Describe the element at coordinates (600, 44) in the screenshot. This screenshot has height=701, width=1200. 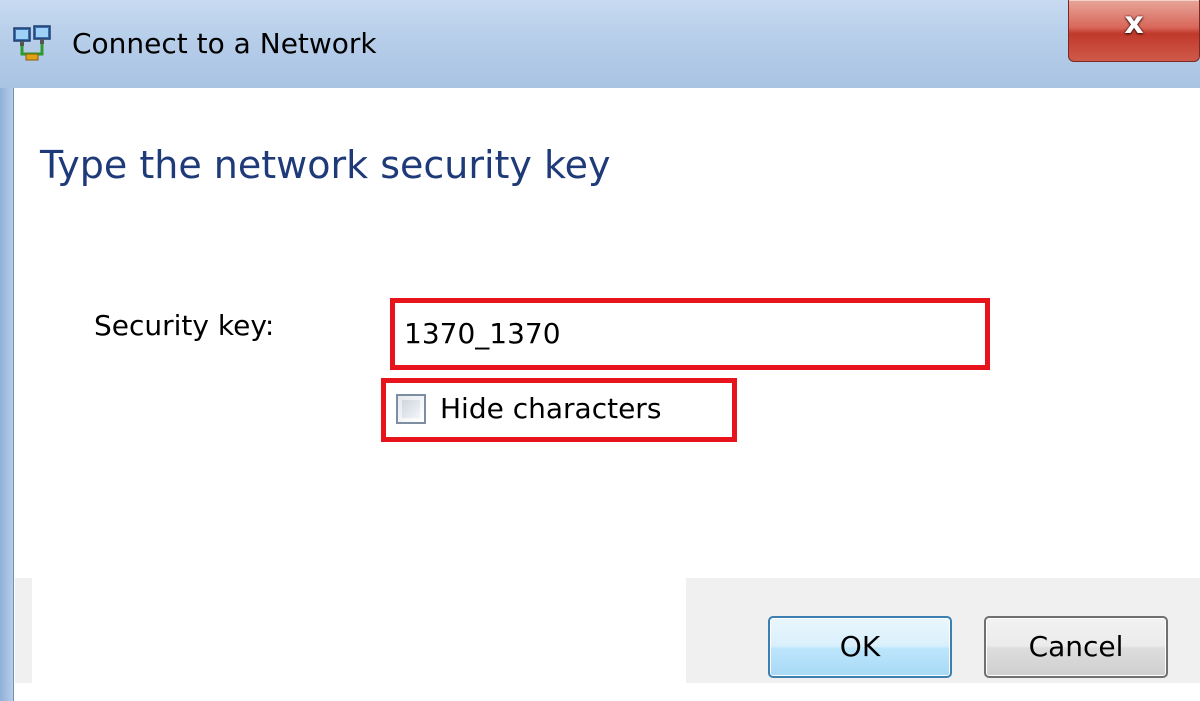
I see `title-bar: Connect to a Network x` at that location.